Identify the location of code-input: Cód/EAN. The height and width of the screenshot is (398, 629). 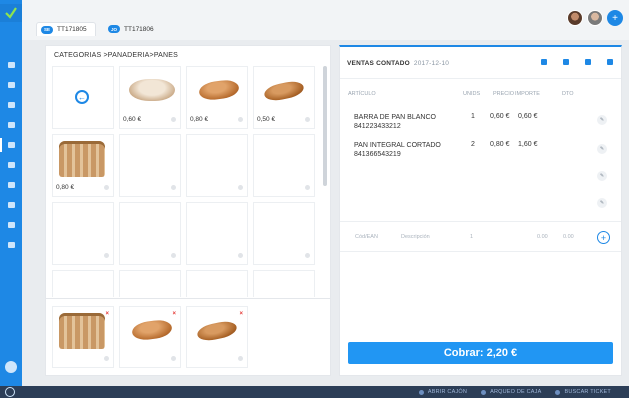
(366, 237).